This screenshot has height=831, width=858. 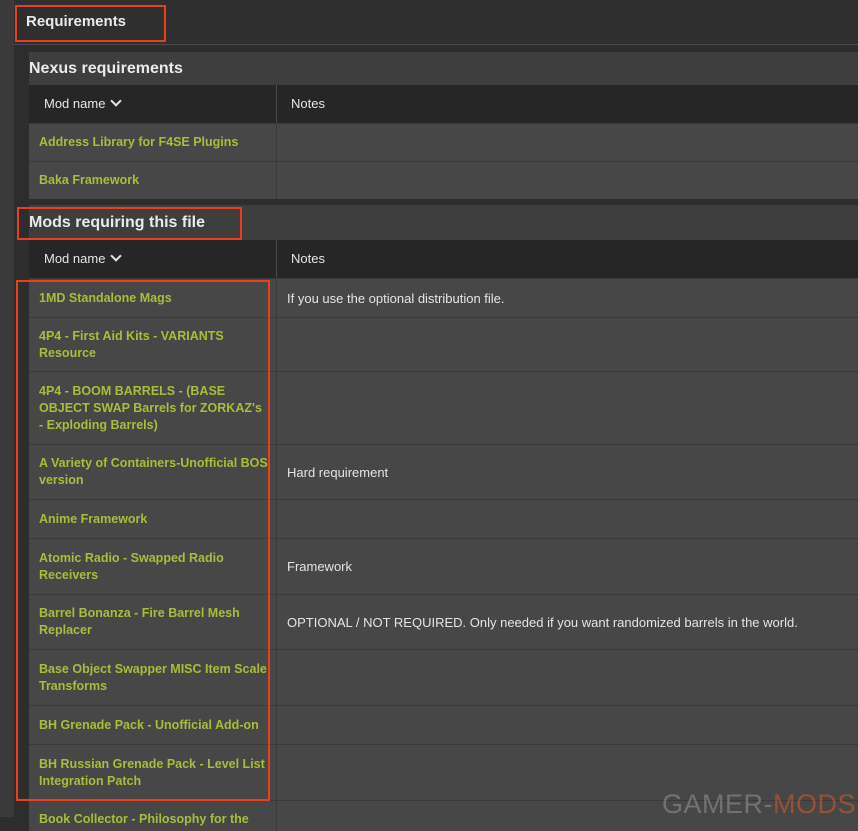 What do you see at coordinates (7, 408) in the screenshot?
I see `left-strip` at bounding box center [7, 408].